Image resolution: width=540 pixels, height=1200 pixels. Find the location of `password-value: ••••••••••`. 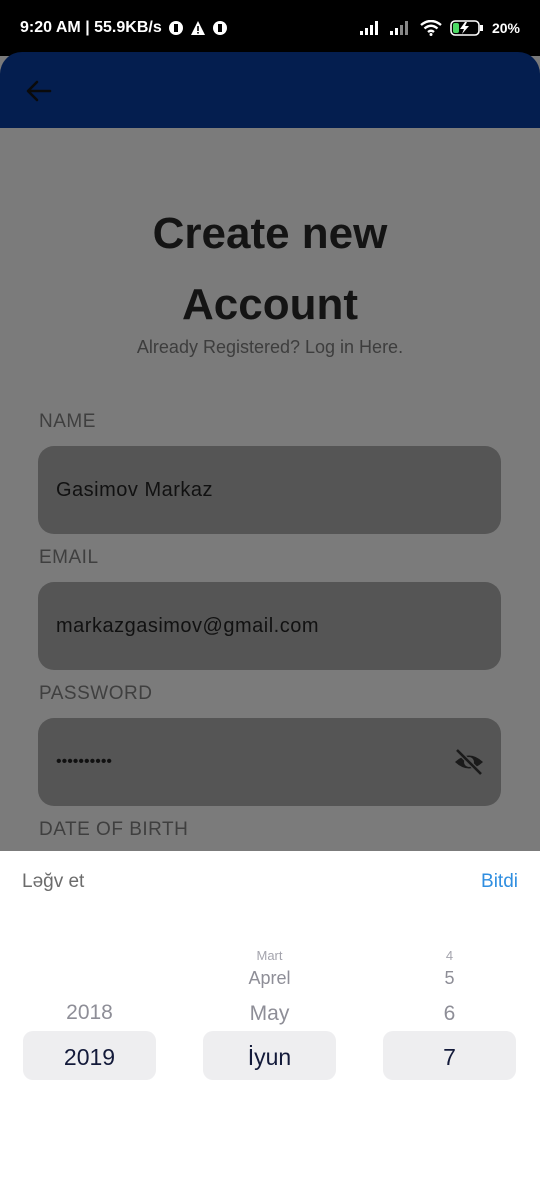

password-value: •••••••••• is located at coordinates (84, 761).